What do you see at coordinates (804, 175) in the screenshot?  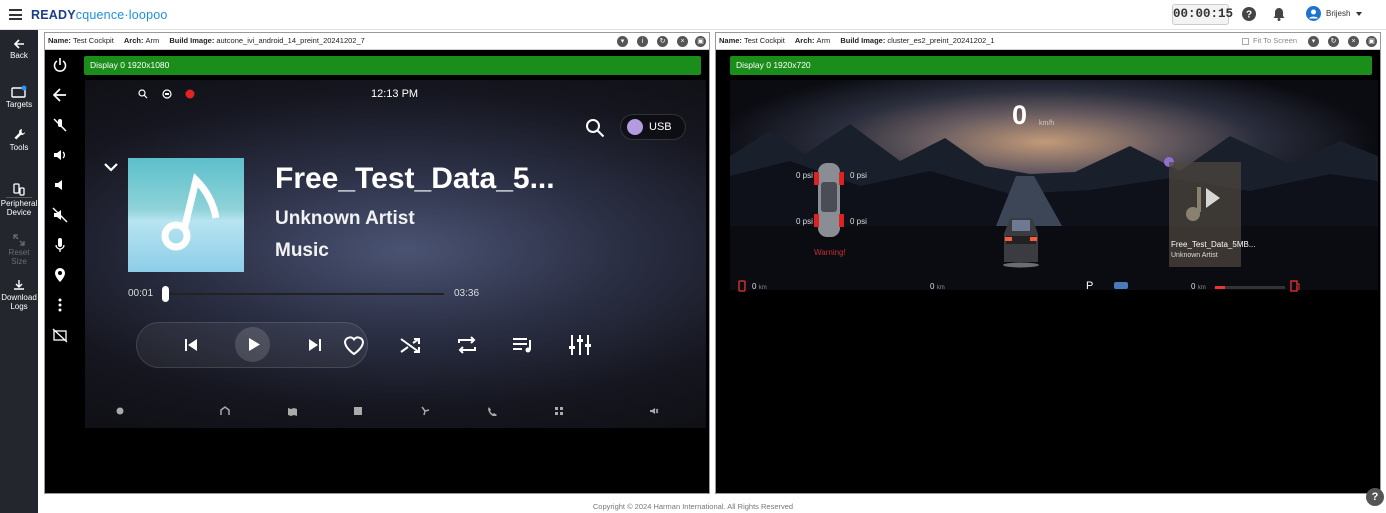 I see `tire-pressure-fl: 0 psi` at bounding box center [804, 175].